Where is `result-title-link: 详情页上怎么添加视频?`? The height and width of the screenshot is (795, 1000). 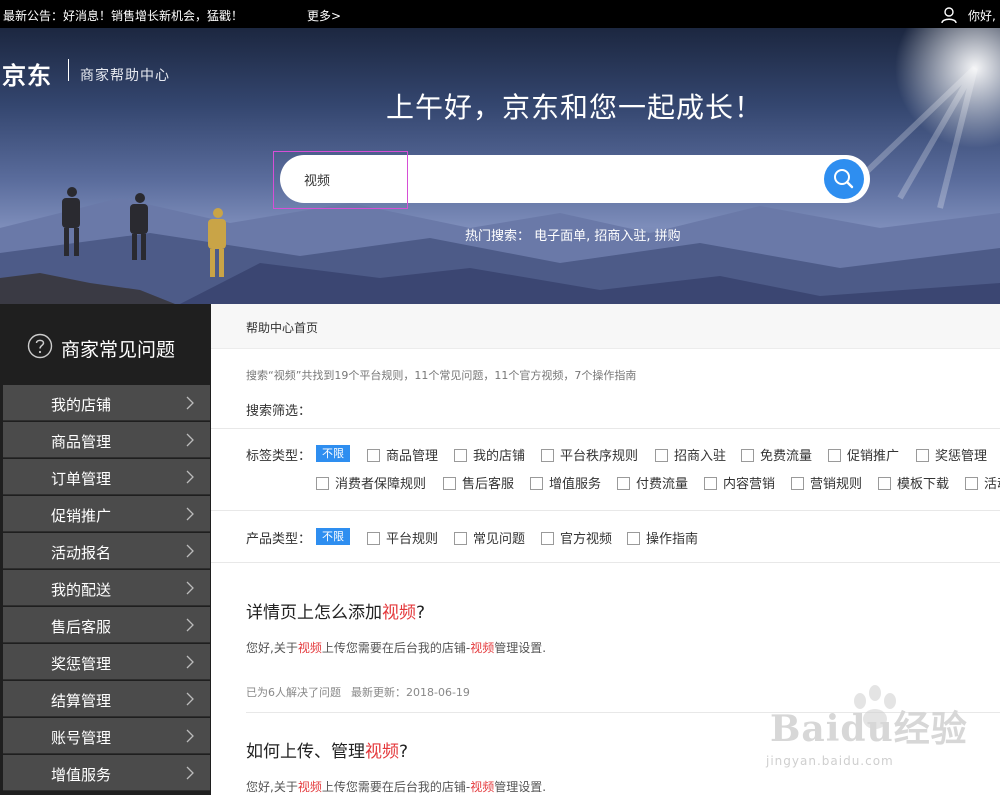 result-title-link: 详情页上怎么添加视频? is located at coordinates (335, 610).